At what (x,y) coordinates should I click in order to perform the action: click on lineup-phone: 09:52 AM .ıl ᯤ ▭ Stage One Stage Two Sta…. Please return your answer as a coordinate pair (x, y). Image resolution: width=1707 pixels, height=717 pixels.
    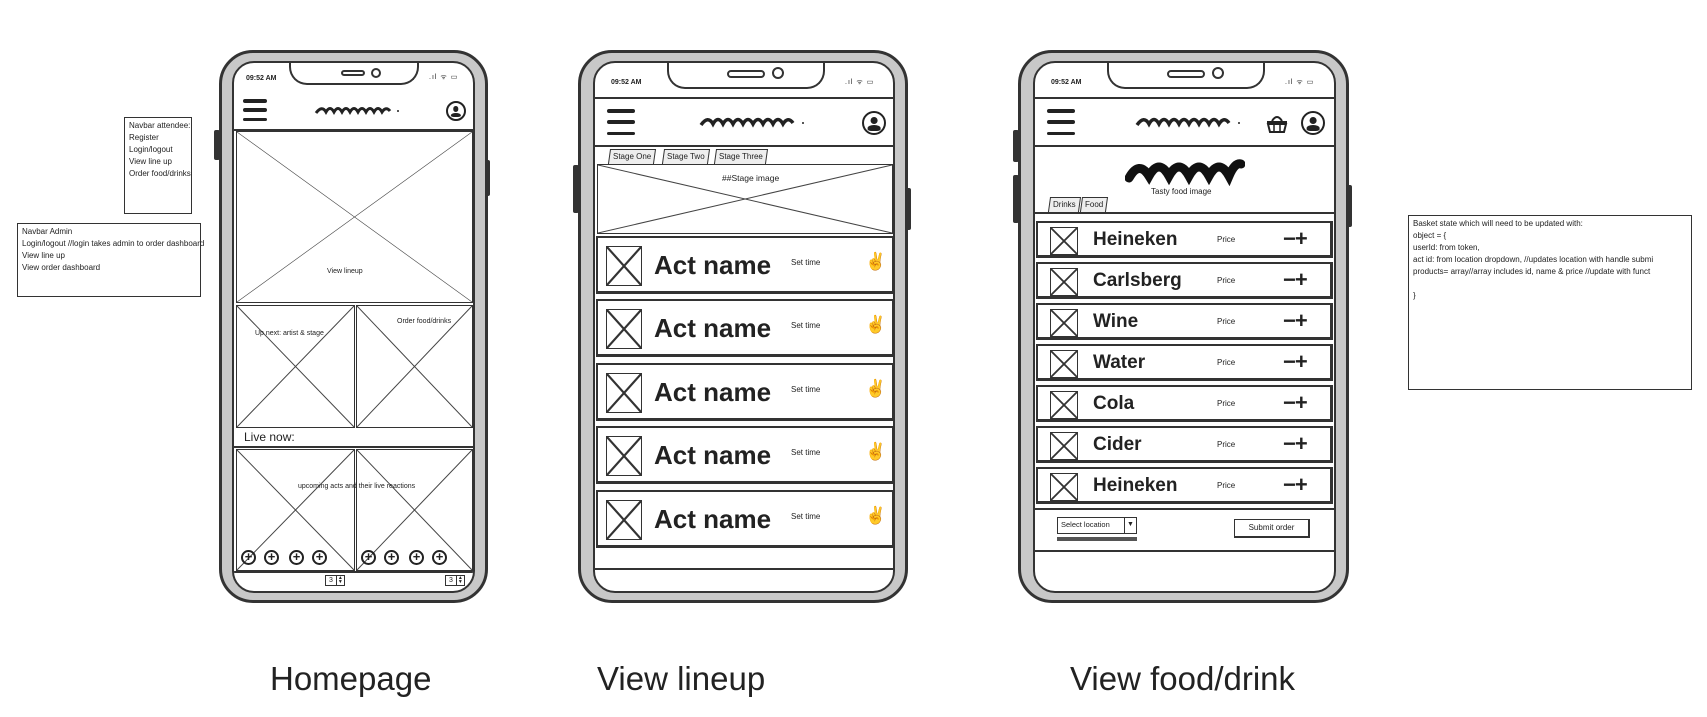
    Looking at the image, I should click on (743, 326).